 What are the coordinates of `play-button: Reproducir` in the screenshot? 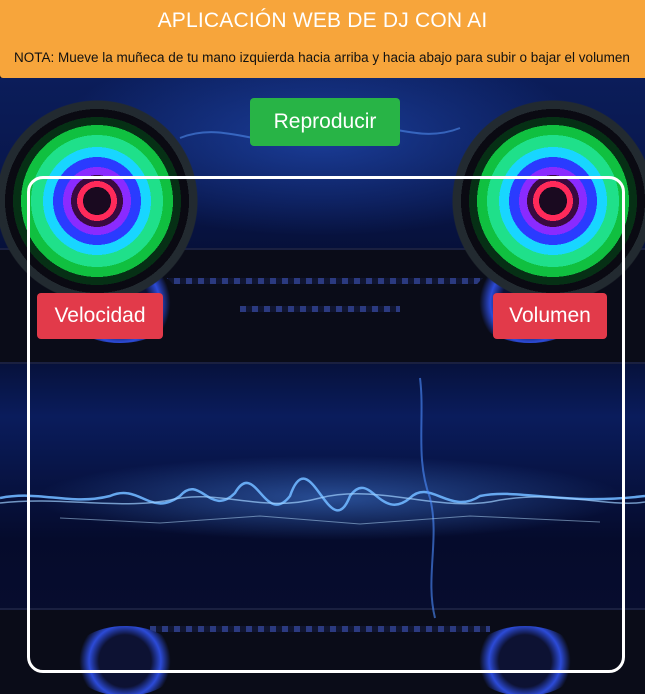 It's located at (325, 122).